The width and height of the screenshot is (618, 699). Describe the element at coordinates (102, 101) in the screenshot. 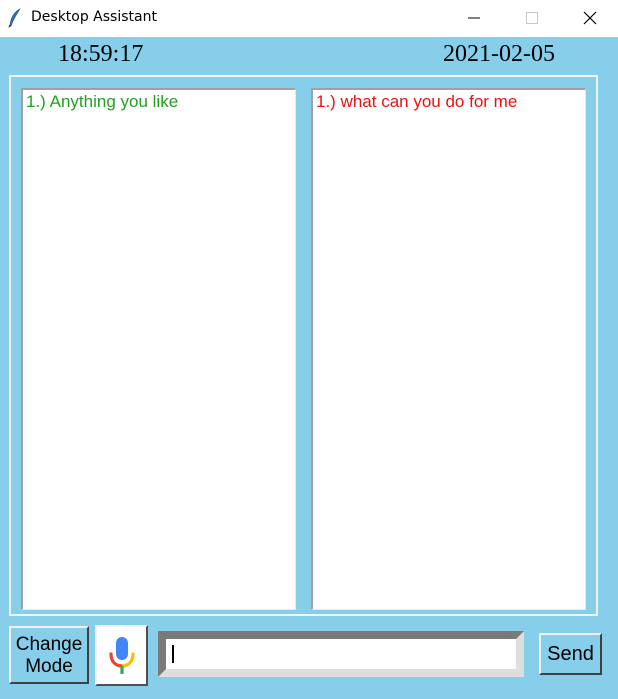

I see `list-item: 1.) Anything you like` at that location.